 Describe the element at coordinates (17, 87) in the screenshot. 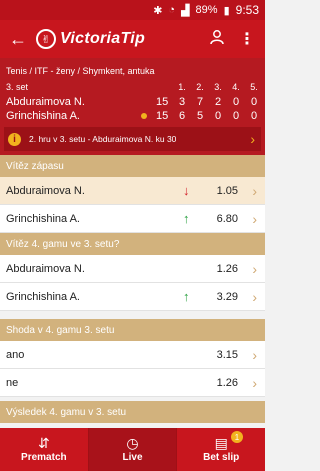

I see `set-label: 3. set` at that location.